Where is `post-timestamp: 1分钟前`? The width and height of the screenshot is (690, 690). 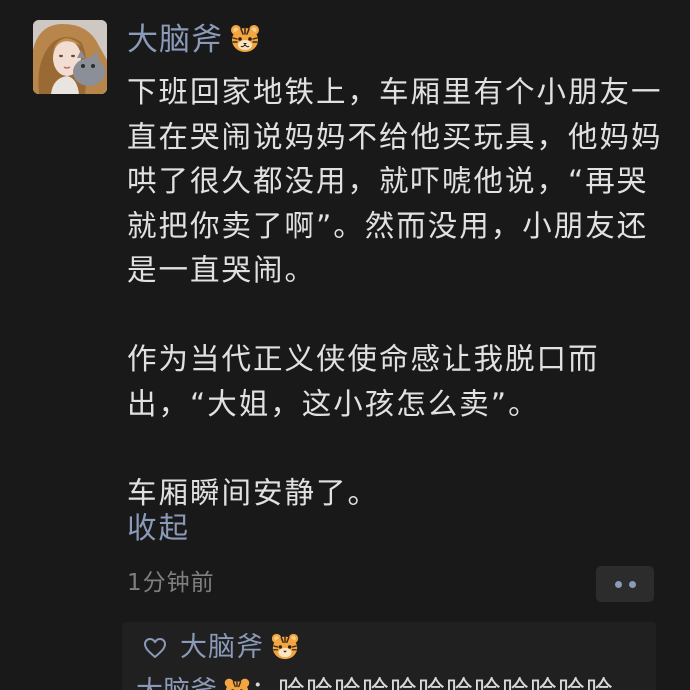
post-timestamp: 1分钟前 is located at coordinates (171, 583).